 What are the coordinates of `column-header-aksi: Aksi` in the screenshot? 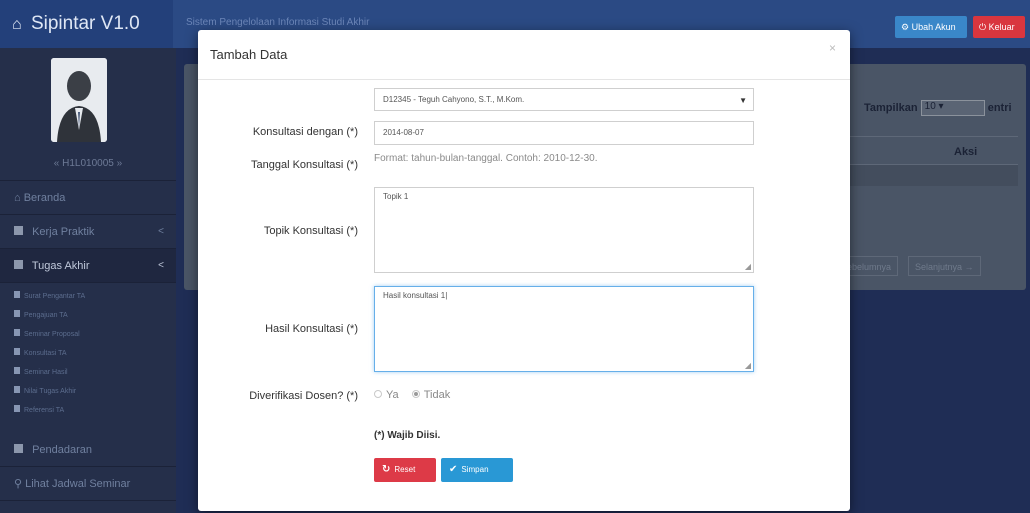 It's located at (966, 152).